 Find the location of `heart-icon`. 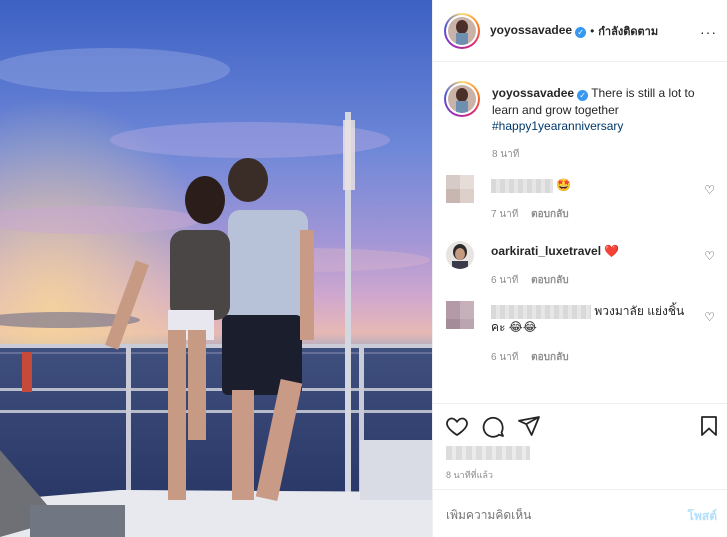

heart-icon is located at coordinates (457, 426).